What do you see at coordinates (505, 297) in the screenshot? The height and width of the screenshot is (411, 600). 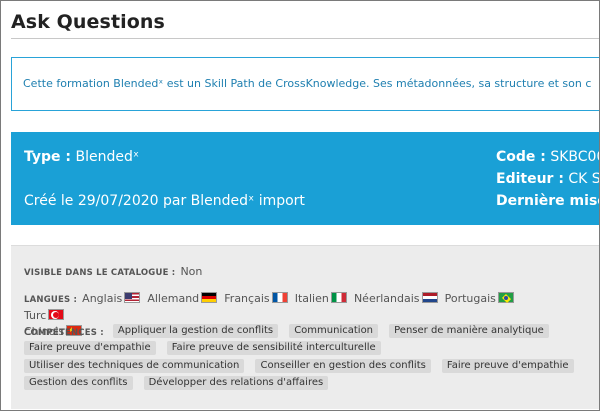 I see `br-flag-icon` at bounding box center [505, 297].